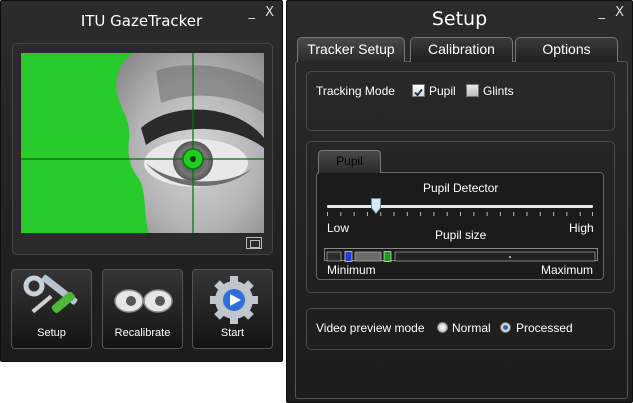 Image resolution: width=633 pixels, height=403 pixels. I want to click on tab-options: Options, so click(566, 49).